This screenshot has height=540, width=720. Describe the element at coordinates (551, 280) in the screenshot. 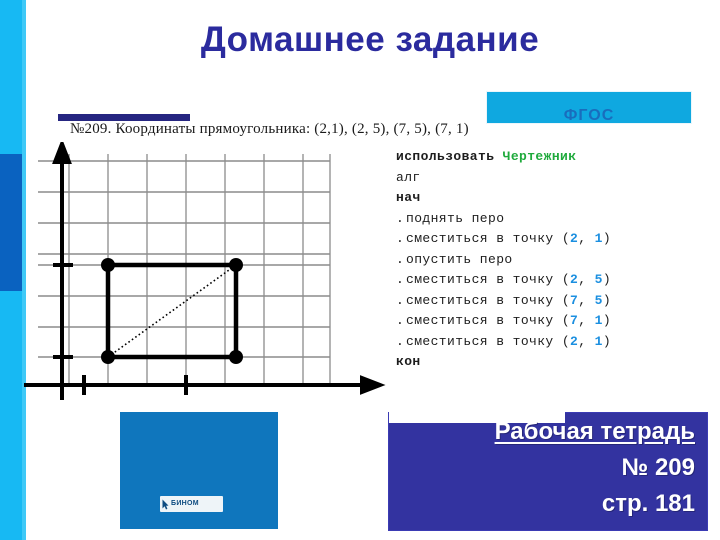

I see `code-line: . сместиться в точку (2, 5)` at that location.